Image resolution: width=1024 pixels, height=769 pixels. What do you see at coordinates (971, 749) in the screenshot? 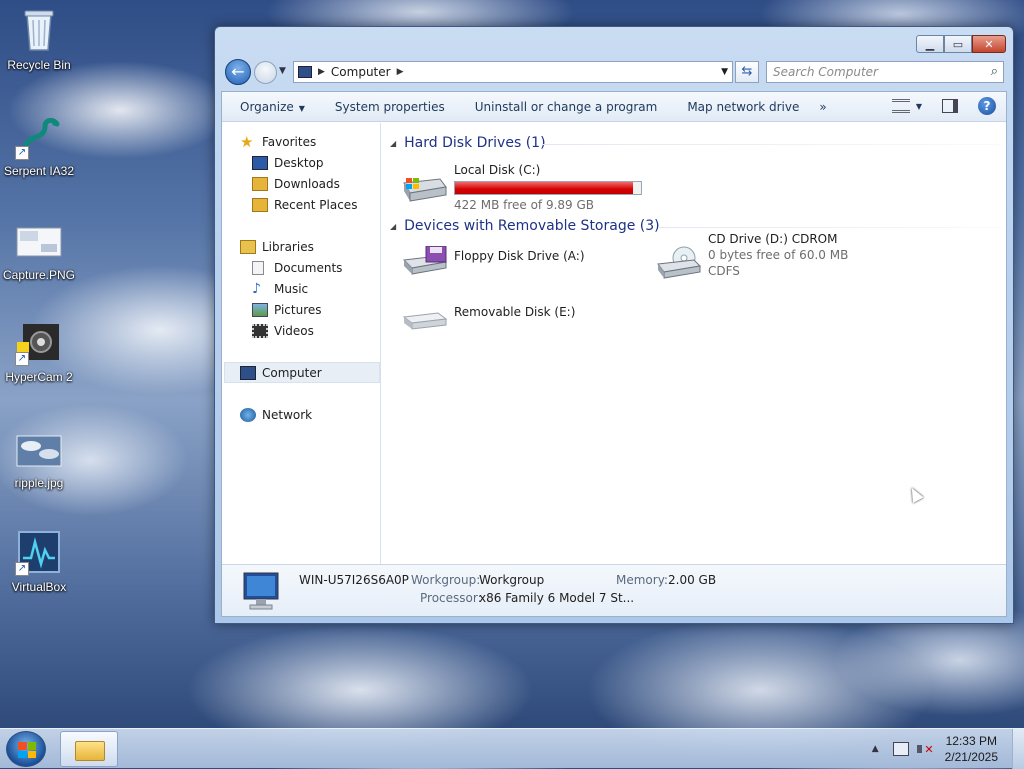
I see `clock: 12:33 PM 2/21/2025` at bounding box center [971, 749].